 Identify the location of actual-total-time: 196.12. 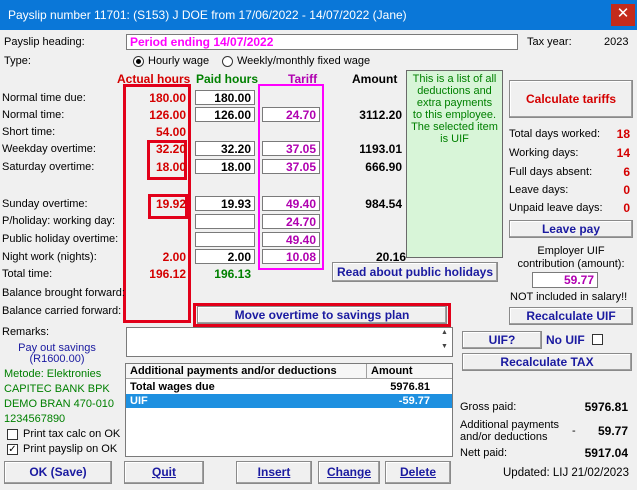
(167, 274).